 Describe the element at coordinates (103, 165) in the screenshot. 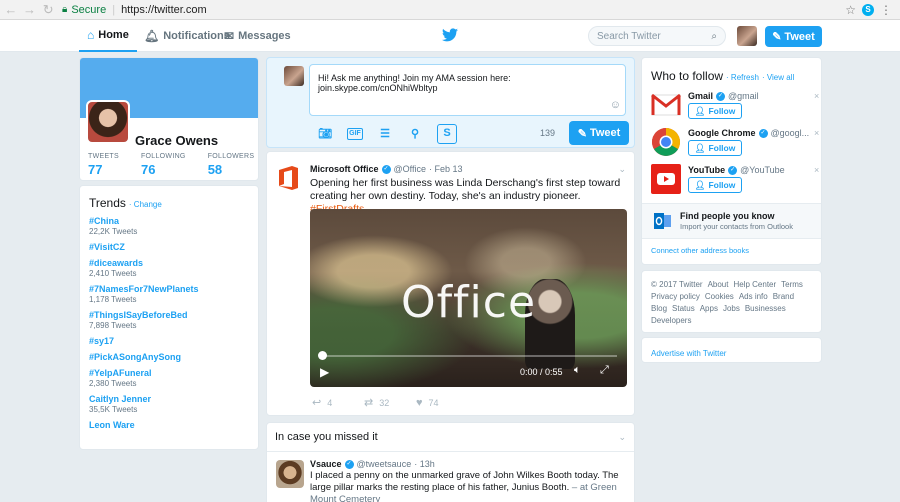

I see `stat-tweets: TWEETS 77` at that location.